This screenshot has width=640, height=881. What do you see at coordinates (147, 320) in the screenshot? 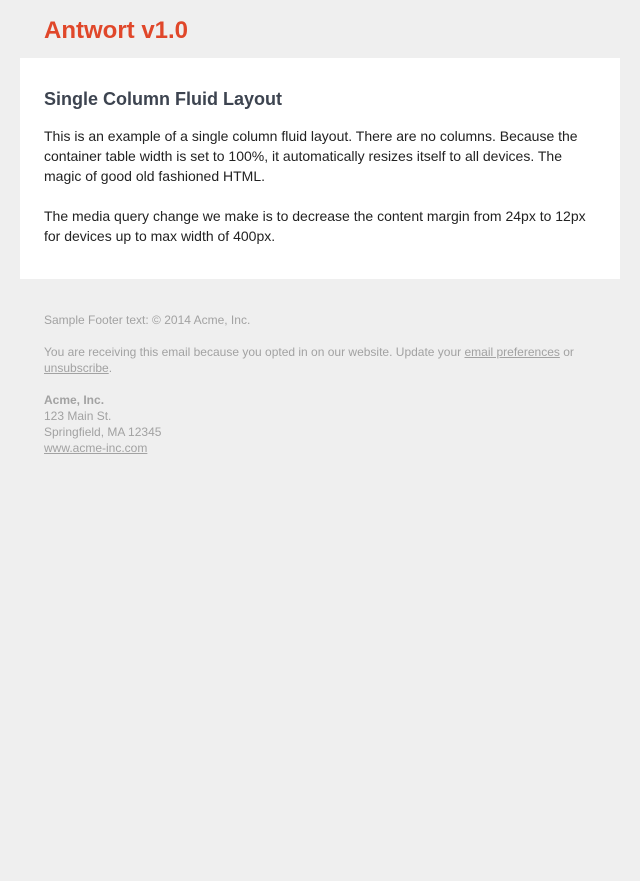
I see `footer-sample-text: Sample Footer text: © 2014 Acme, Inc.` at bounding box center [147, 320].